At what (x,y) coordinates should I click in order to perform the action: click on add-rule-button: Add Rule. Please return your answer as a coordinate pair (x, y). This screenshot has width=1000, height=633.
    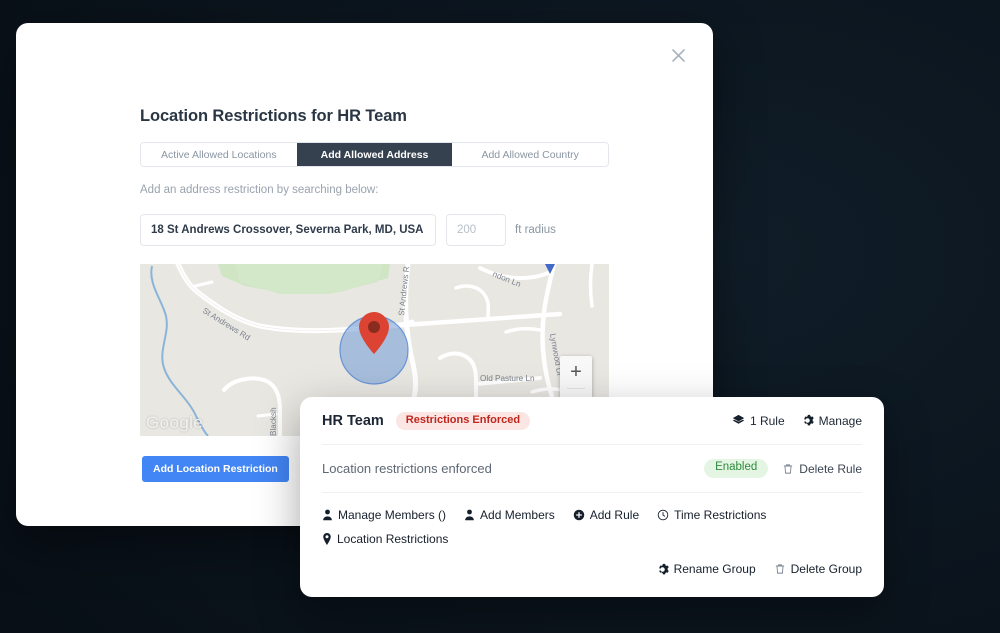
    Looking at the image, I should click on (606, 515).